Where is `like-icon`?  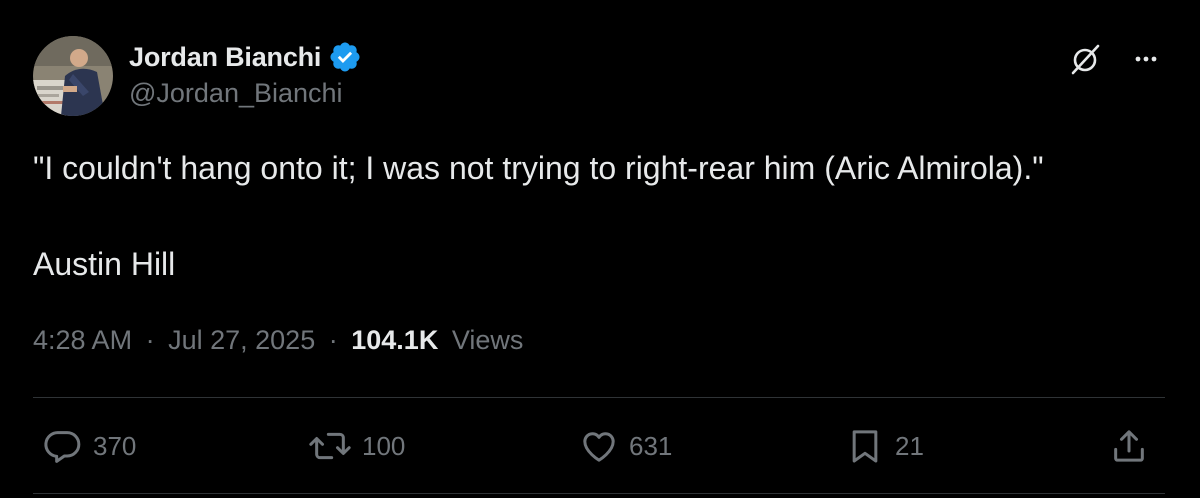
like-icon is located at coordinates (599, 446).